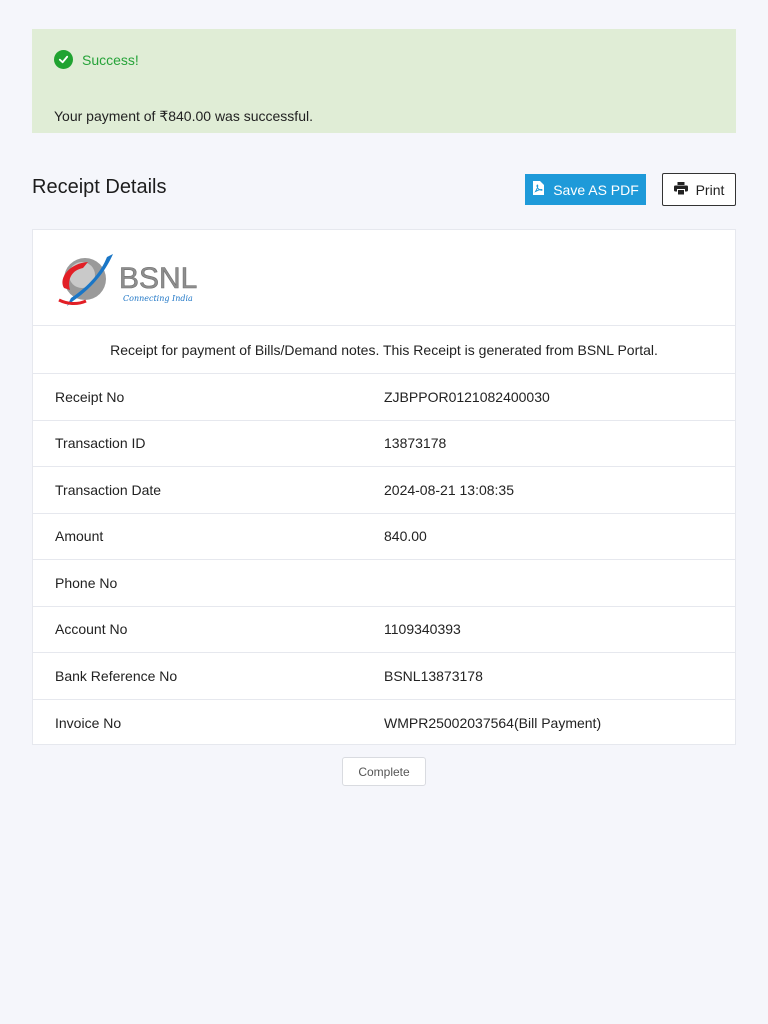  Describe the element at coordinates (449, 489) in the screenshot. I see `detail-value: 2024-08-21 13:08:35` at that location.